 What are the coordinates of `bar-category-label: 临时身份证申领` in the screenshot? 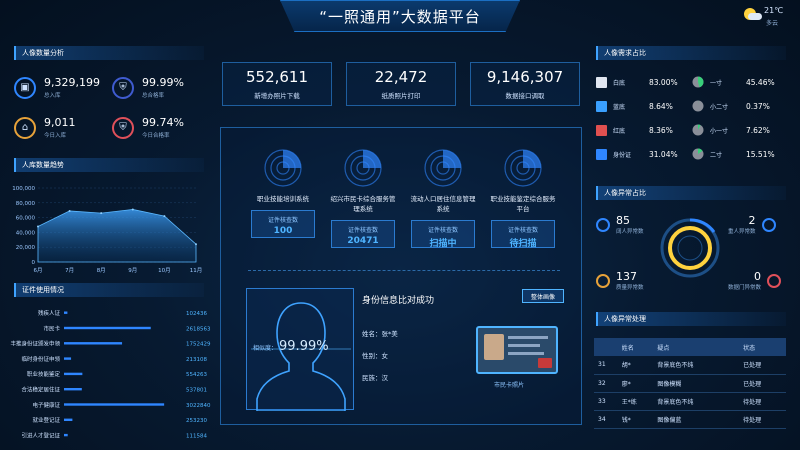 It's located at (40, 359).